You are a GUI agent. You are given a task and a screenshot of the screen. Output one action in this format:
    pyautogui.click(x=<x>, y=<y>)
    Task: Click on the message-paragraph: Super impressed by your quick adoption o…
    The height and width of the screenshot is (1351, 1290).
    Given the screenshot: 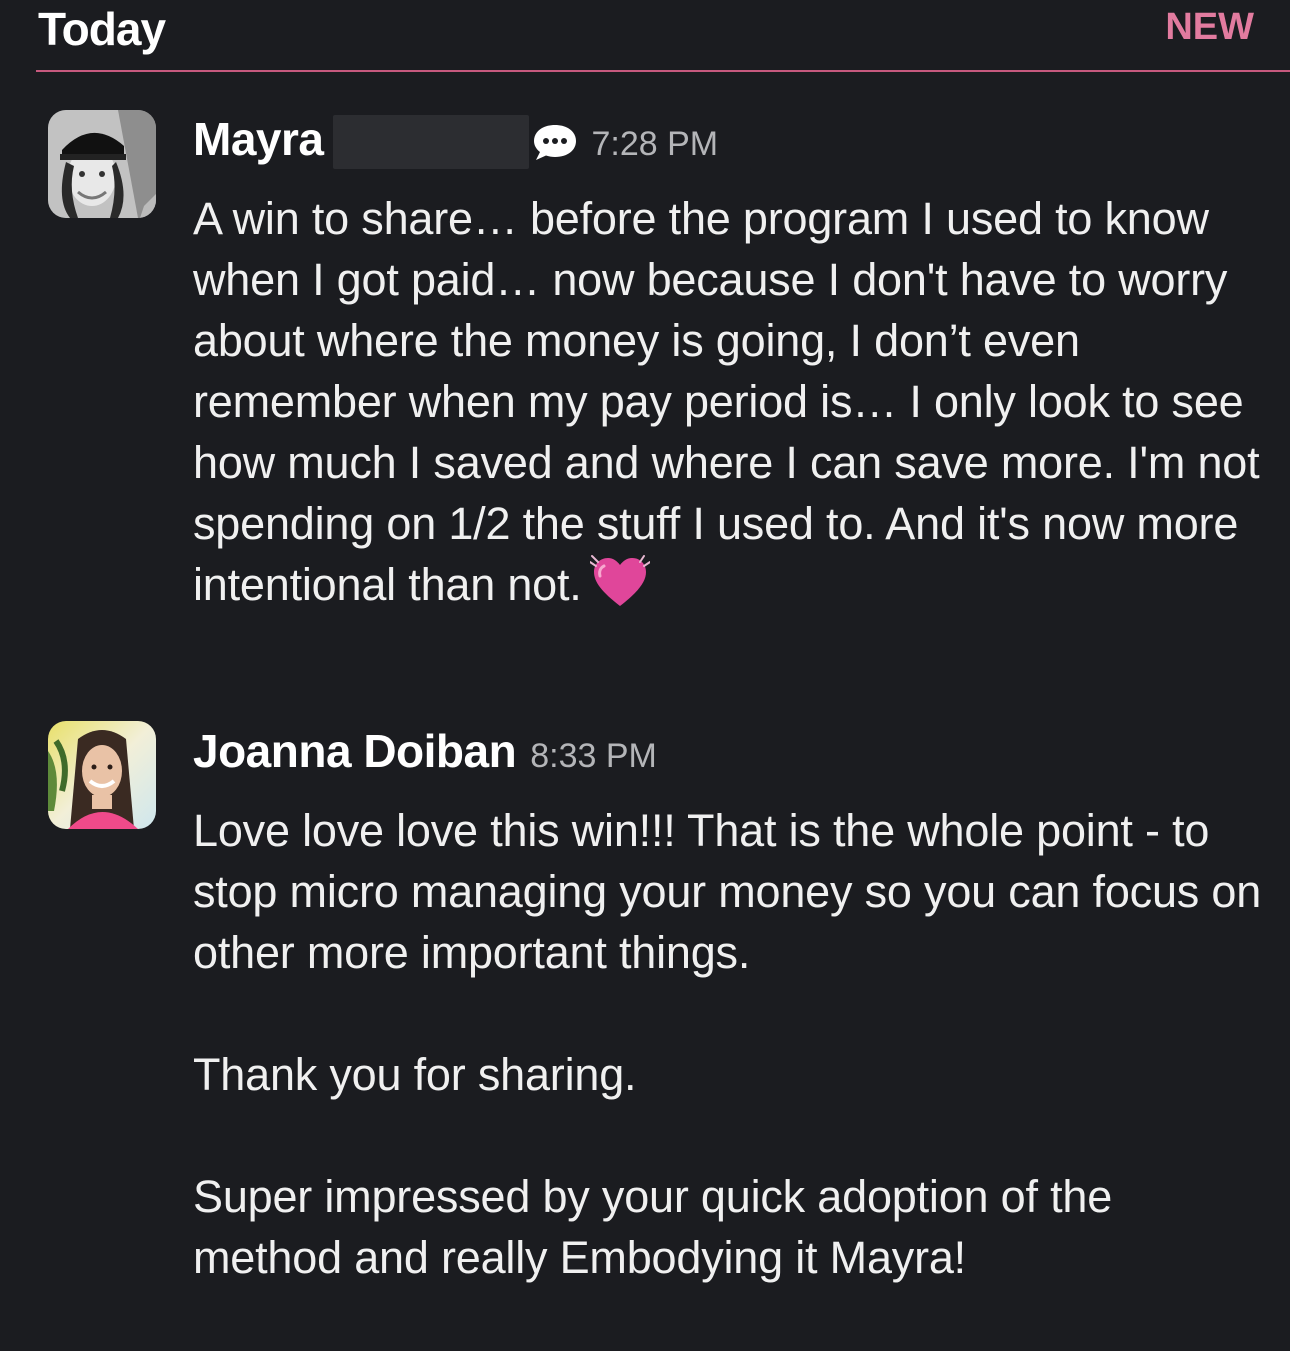 What is the action you would take?
    pyautogui.click(x=653, y=1227)
    